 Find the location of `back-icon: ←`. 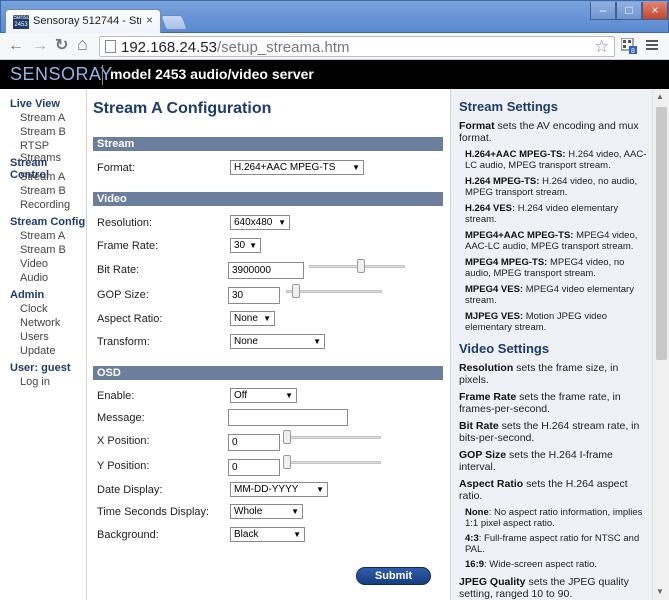

back-icon: ← is located at coordinates (16, 46).